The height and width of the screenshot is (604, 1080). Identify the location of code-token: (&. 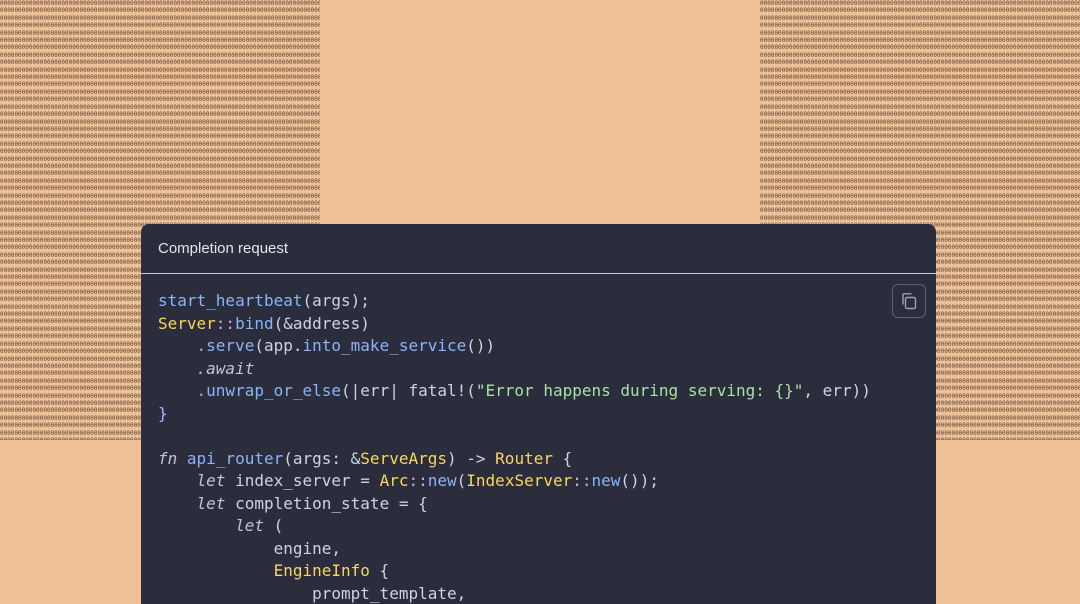
(283, 323).